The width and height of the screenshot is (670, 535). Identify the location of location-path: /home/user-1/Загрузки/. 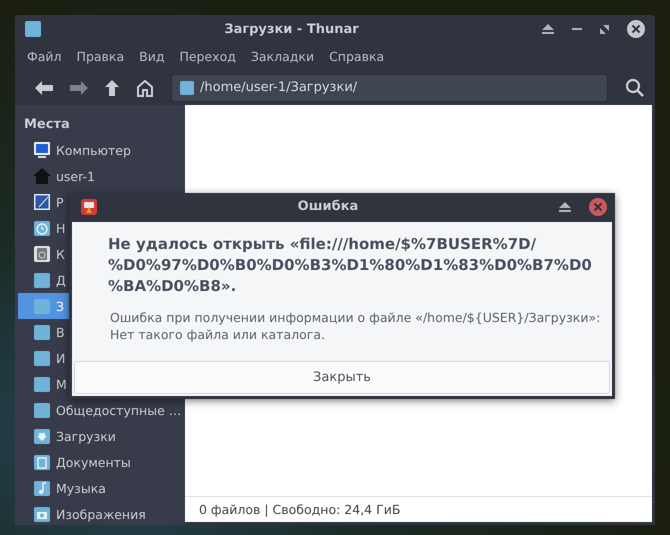
(279, 87).